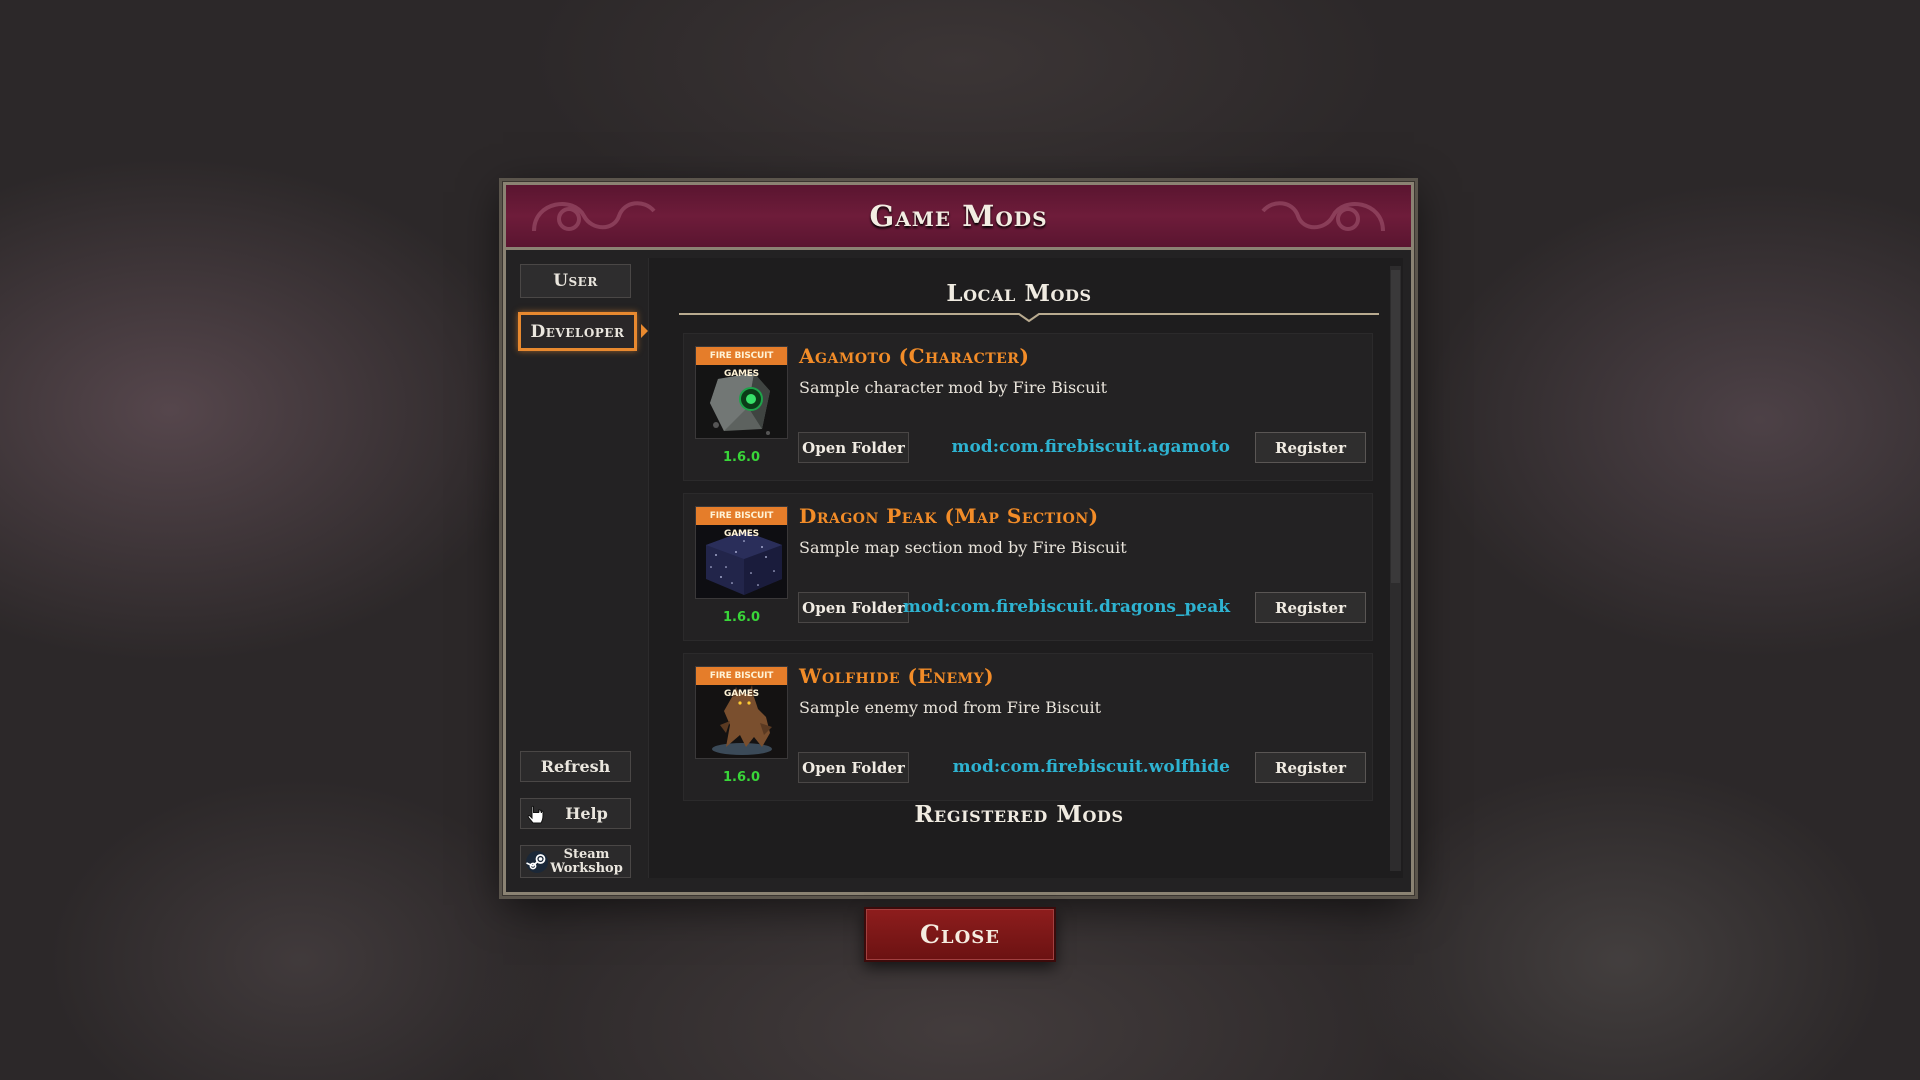 Image resolution: width=1920 pixels, height=1080 pixels. What do you see at coordinates (897, 676) in the screenshot?
I see `mod-title: Wolfhide (Enemy)` at bounding box center [897, 676].